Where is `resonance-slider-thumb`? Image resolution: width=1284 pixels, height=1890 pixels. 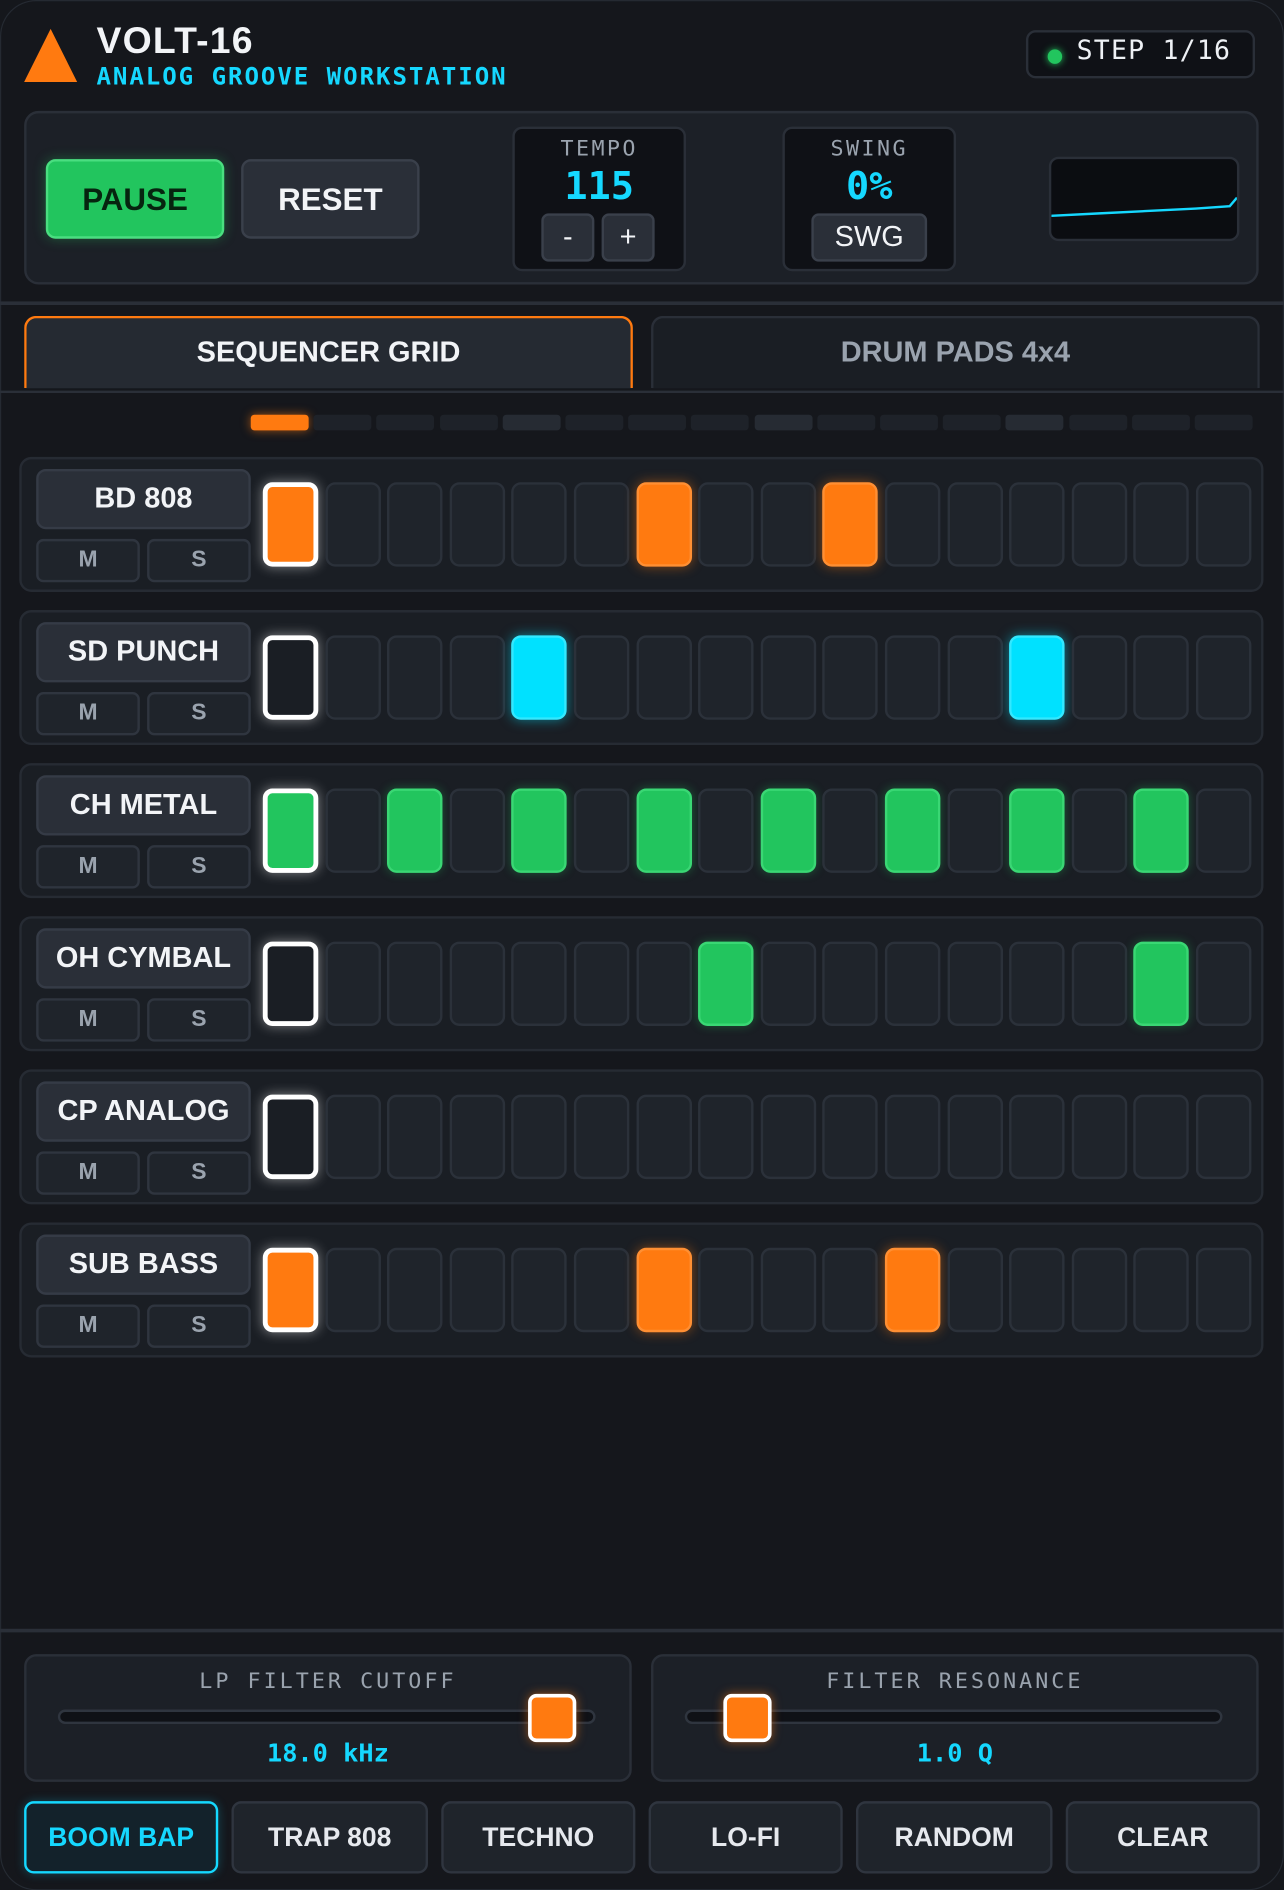 resonance-slider-thumb is located at coordinates (748, 1718).